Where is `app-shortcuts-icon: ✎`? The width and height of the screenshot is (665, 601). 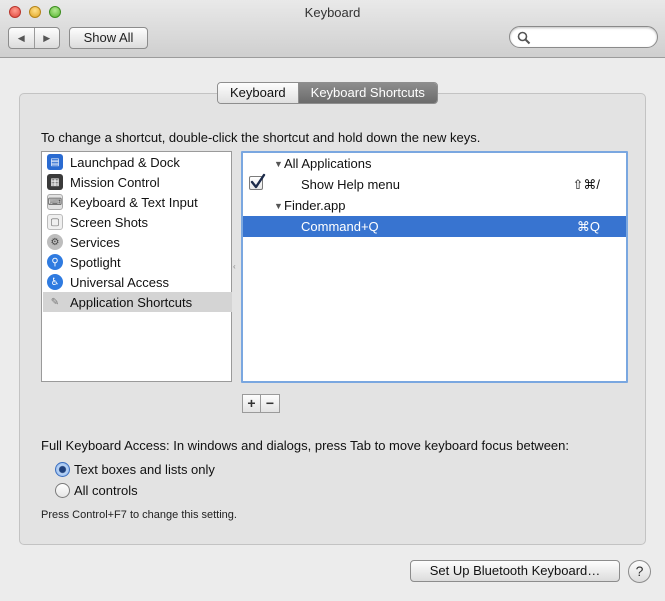 app-shortcuts-icon: ✎ is located at coordinates (55, 302).